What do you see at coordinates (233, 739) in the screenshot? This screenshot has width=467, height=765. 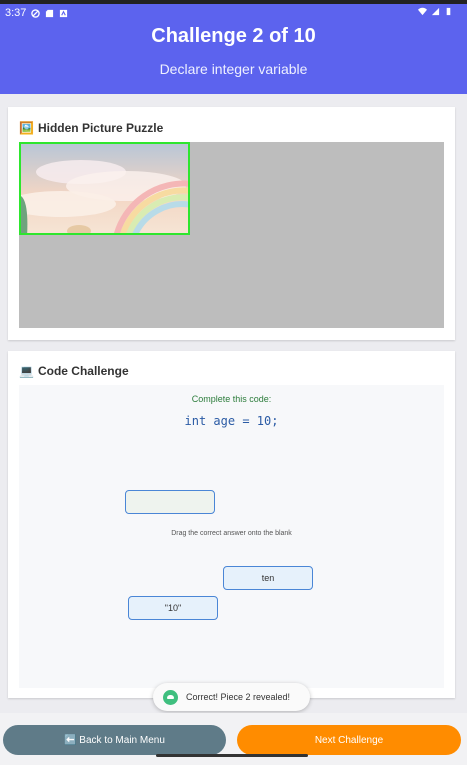 I see `bottom-bar: ⬅️ Back to Main Menu Next Challenge` at bounding box center [233, 739].